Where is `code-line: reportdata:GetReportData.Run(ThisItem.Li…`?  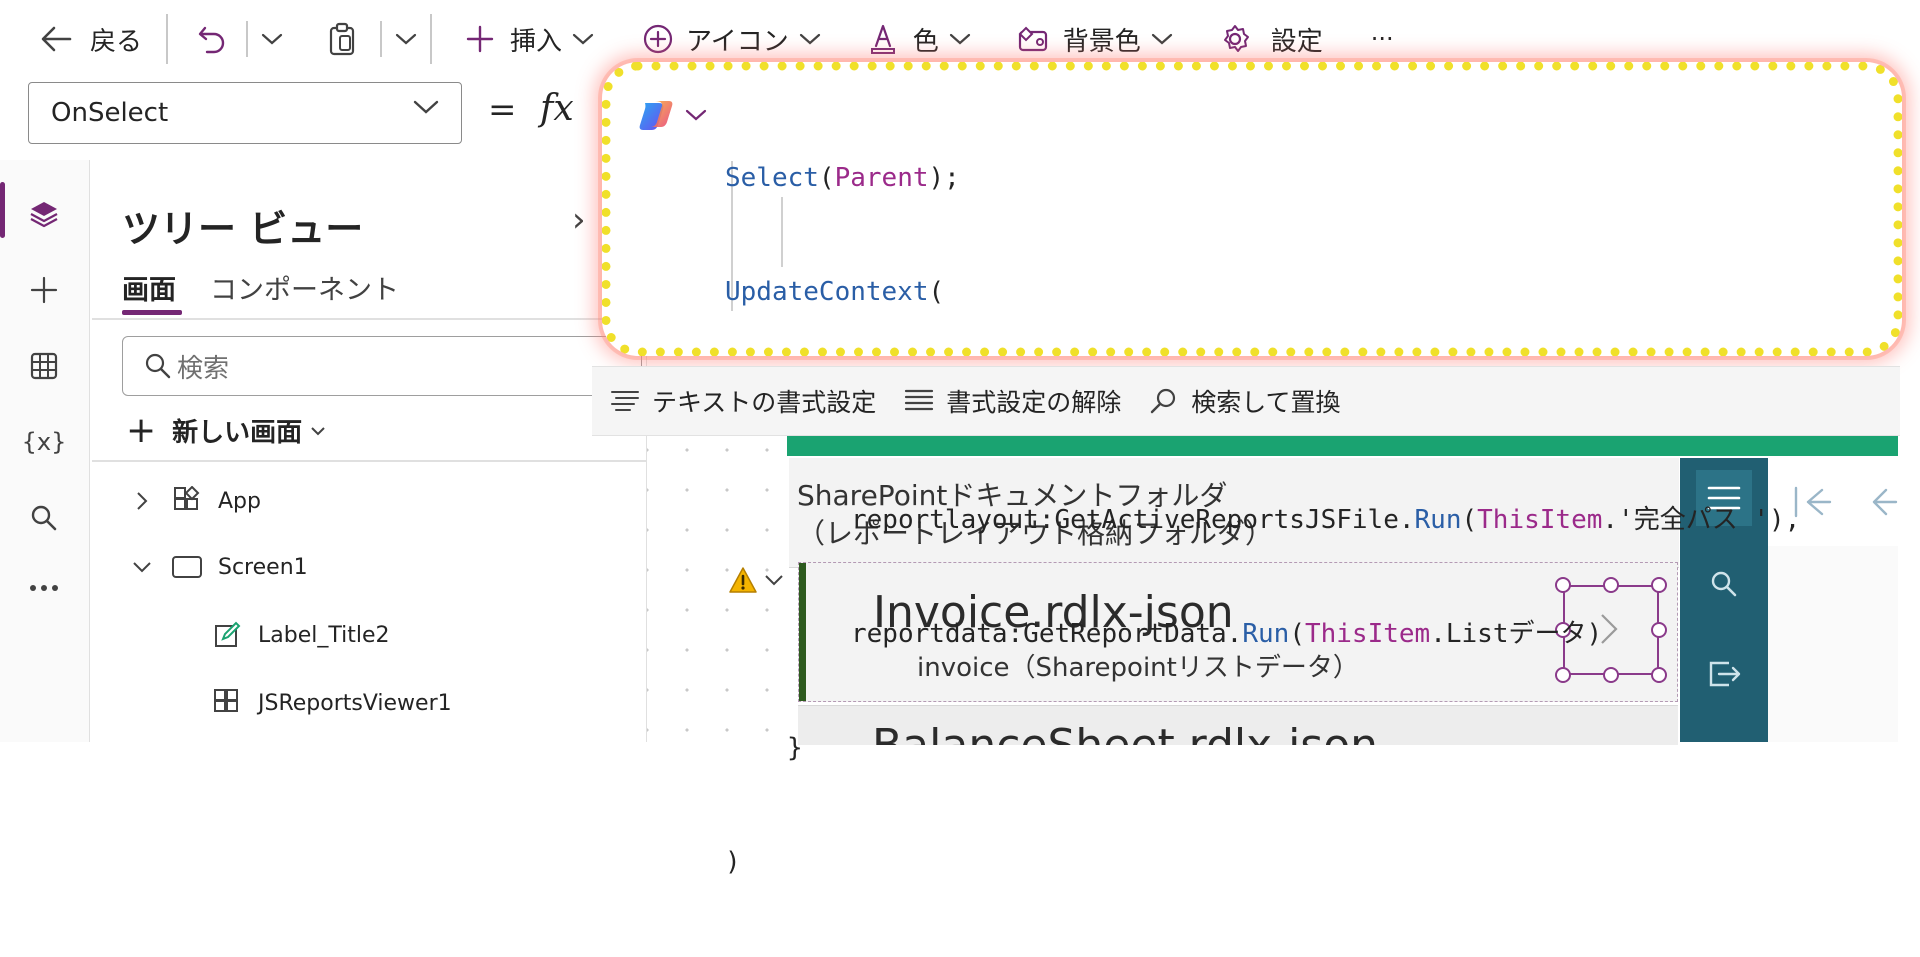 code-line: reportdata:GetReportData.Run(ThisItem.Li… is located at coordinates (1227, 634).